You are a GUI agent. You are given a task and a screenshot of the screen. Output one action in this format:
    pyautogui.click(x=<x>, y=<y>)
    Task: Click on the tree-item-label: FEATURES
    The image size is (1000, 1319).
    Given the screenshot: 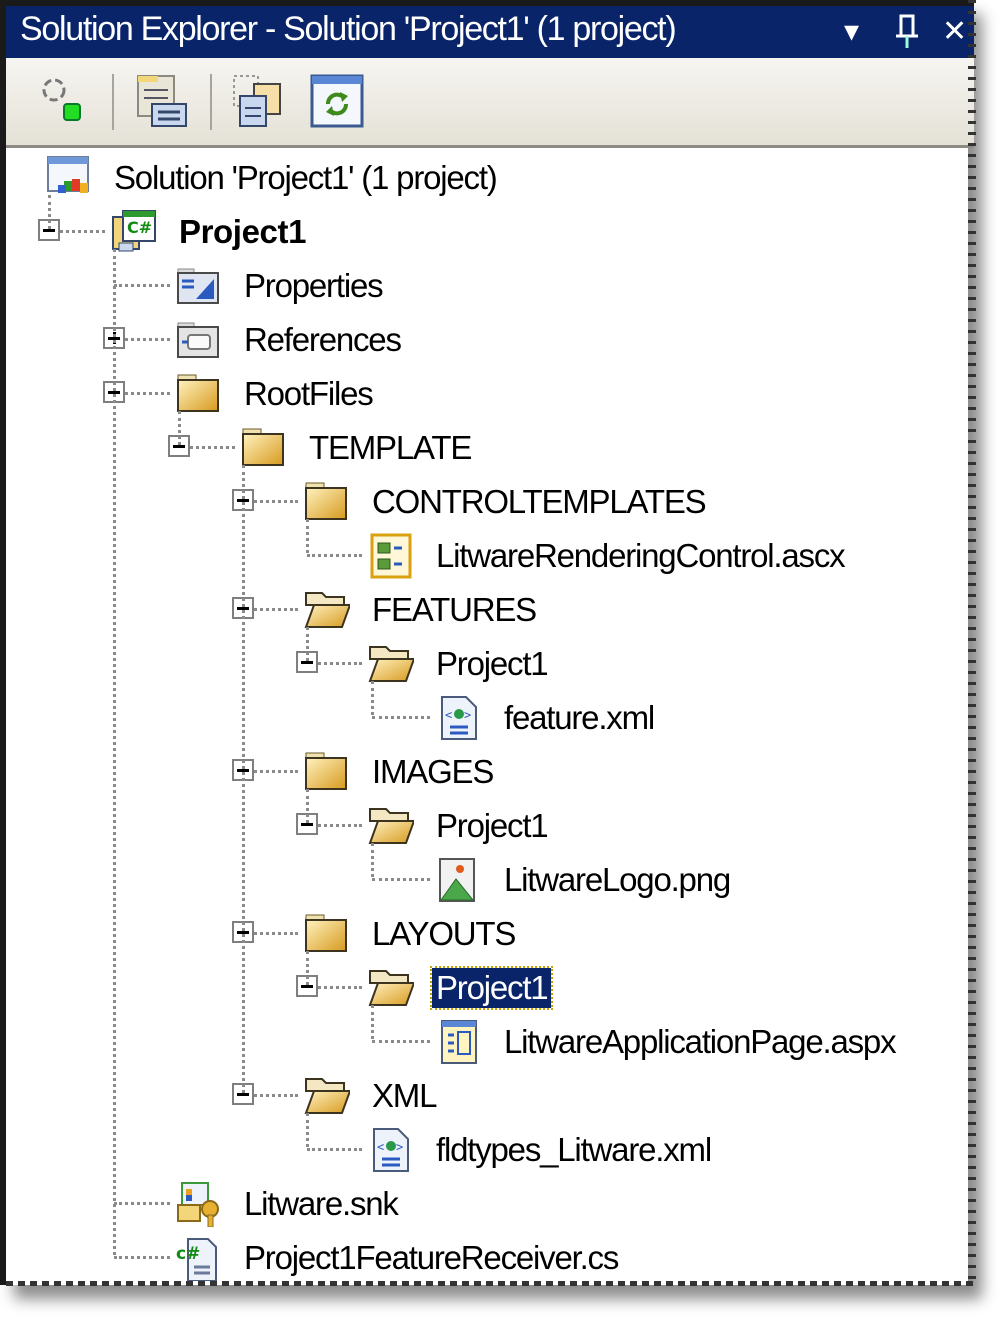 What is the action you would take?
    pyautogui.click(x=454, y=610)
    